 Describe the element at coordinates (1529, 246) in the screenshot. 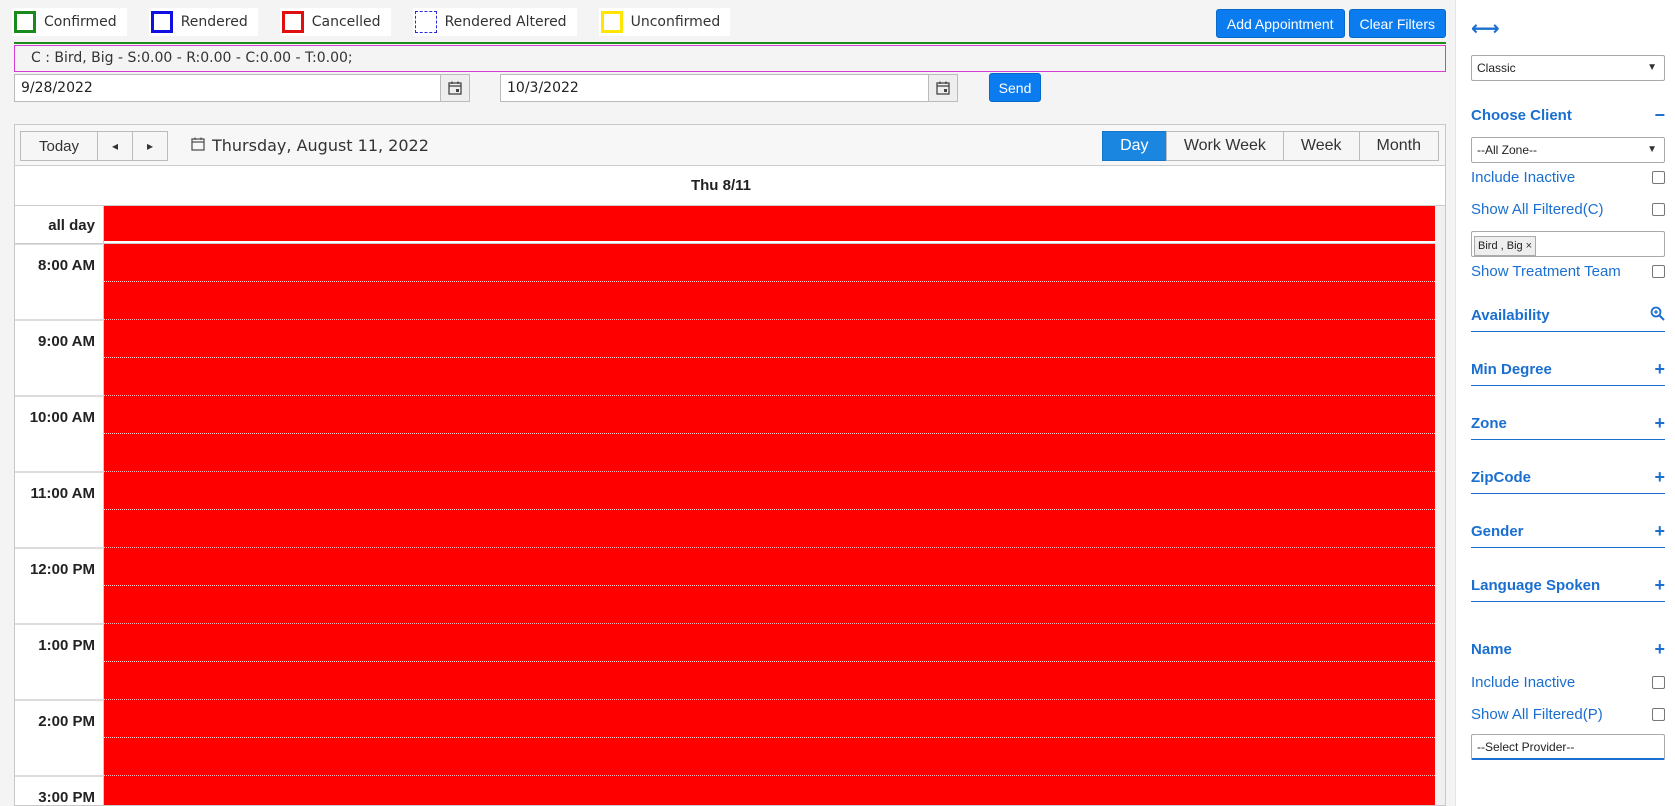

I see `close-icon: ×` at that location.